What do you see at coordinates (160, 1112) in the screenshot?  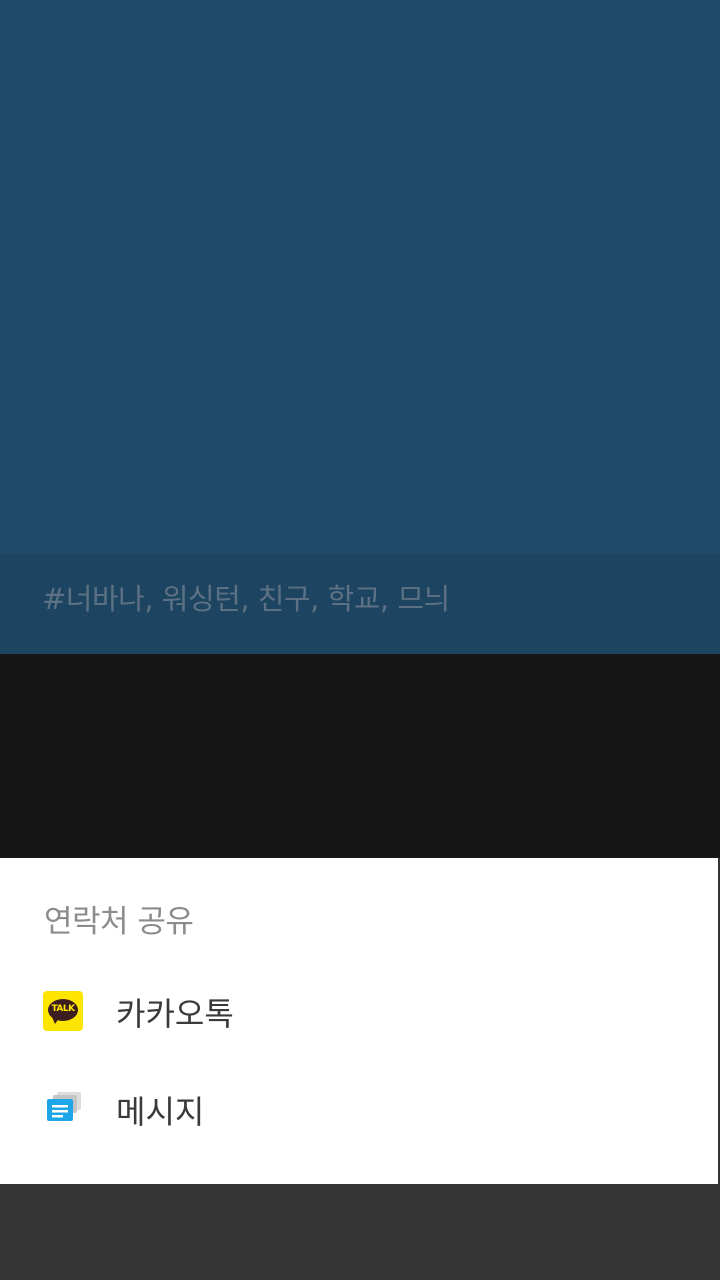 I see `share-option-label: 메시지` at bounding box center [160, 1112].